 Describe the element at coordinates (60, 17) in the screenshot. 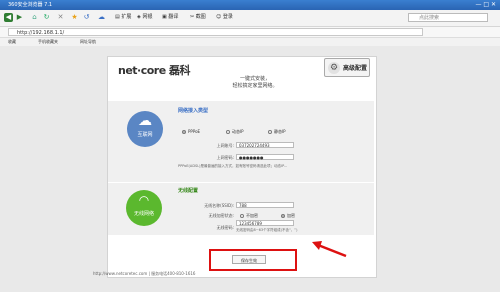

I see `stop-icon: ✕` at that location.